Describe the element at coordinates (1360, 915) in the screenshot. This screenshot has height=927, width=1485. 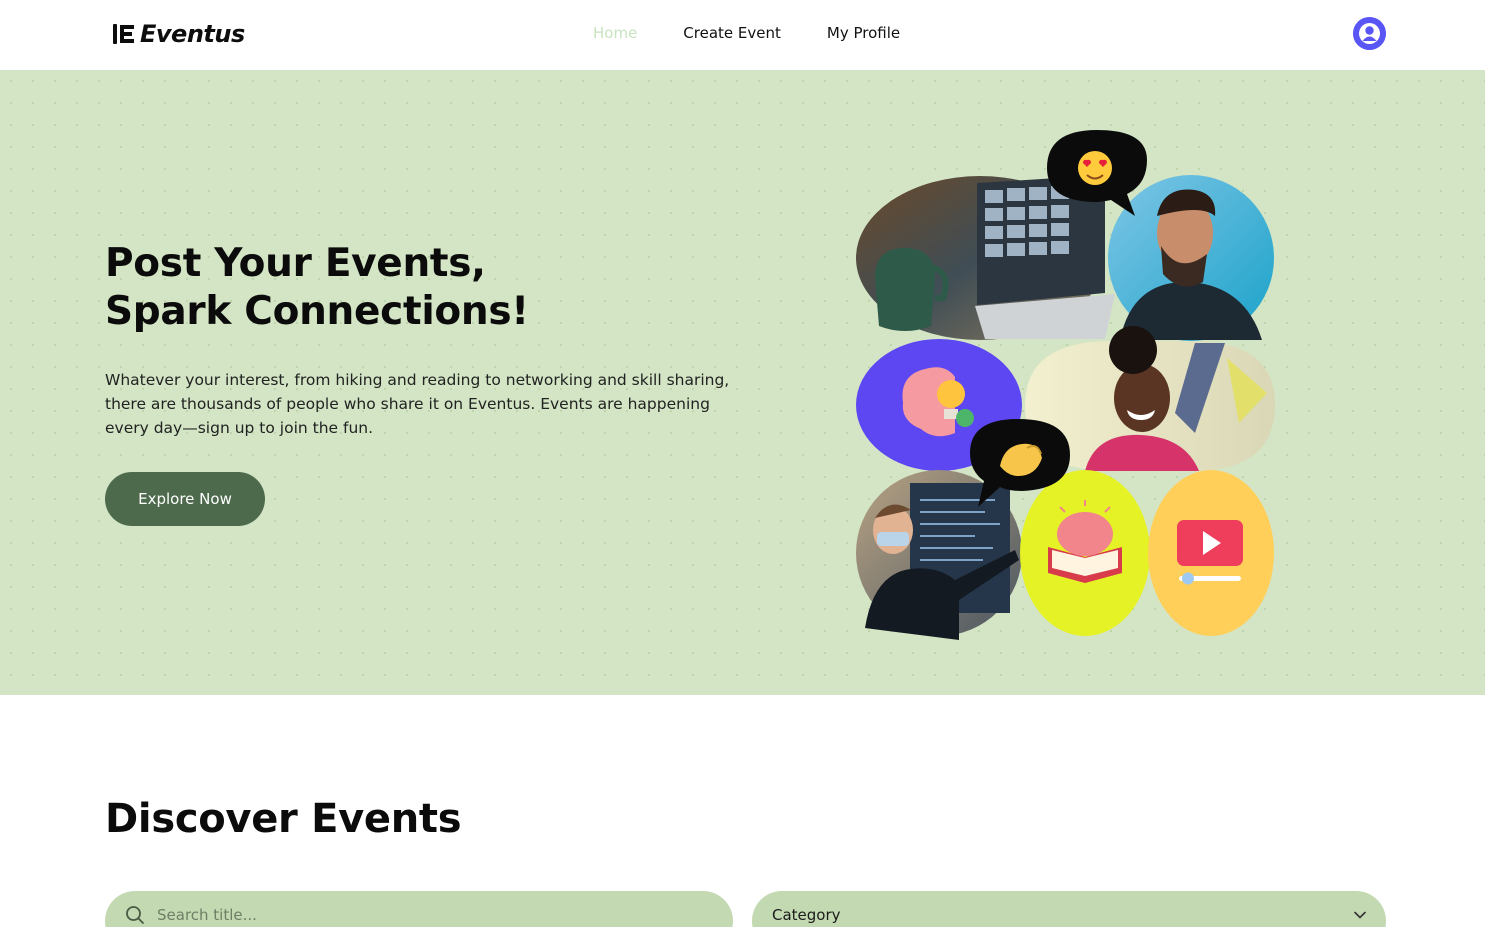
I see `chevron-down-icon` at that location.